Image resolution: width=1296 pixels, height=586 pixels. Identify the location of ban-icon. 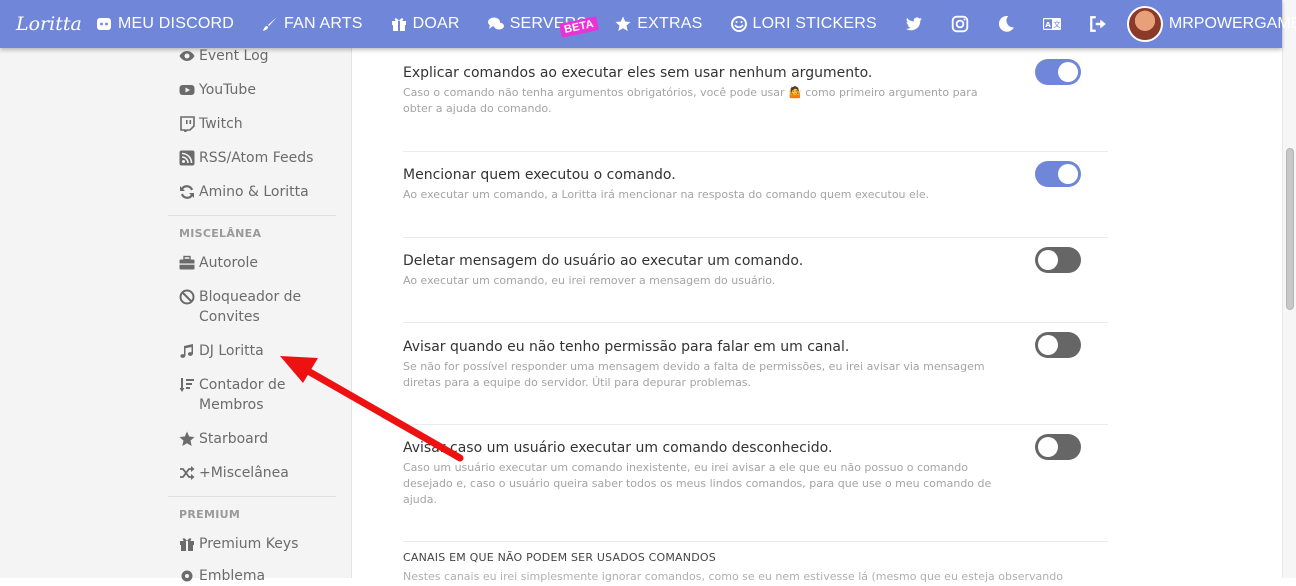
(187, 297).